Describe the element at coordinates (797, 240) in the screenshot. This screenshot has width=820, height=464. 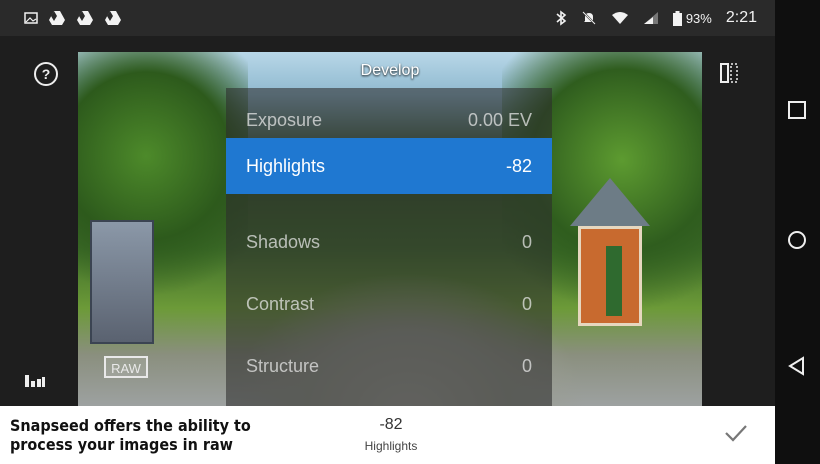
I see `home-button` at that location.